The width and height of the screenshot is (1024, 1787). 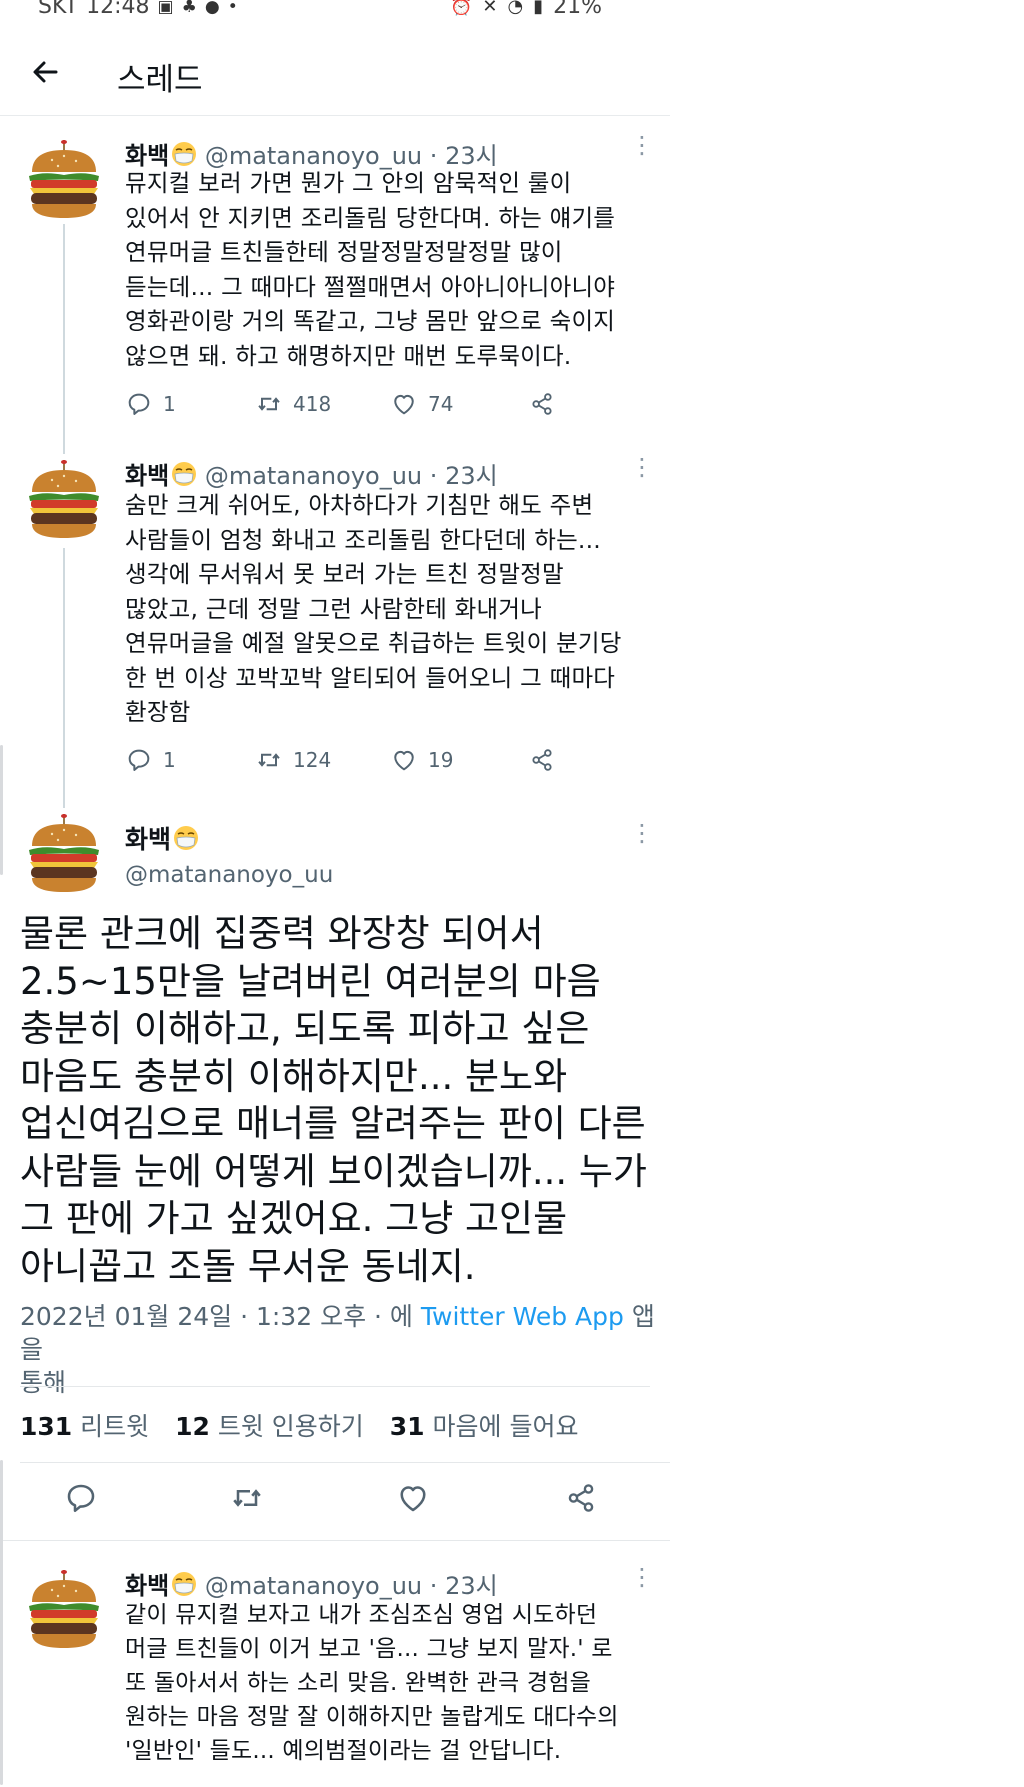 What do you see at coordinates (505, 1426) in the screenshot?
I see `likes-label: 마음에 들어요` at bounding box center [505, 1426].